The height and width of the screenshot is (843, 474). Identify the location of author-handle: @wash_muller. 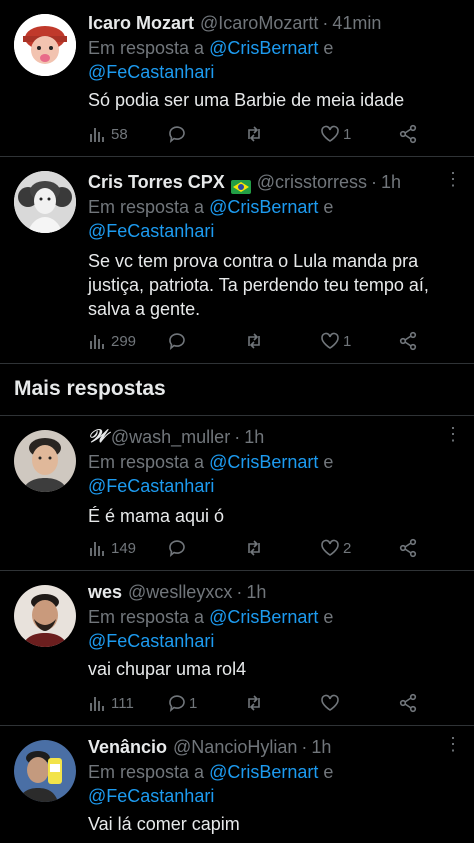
(170, 437).